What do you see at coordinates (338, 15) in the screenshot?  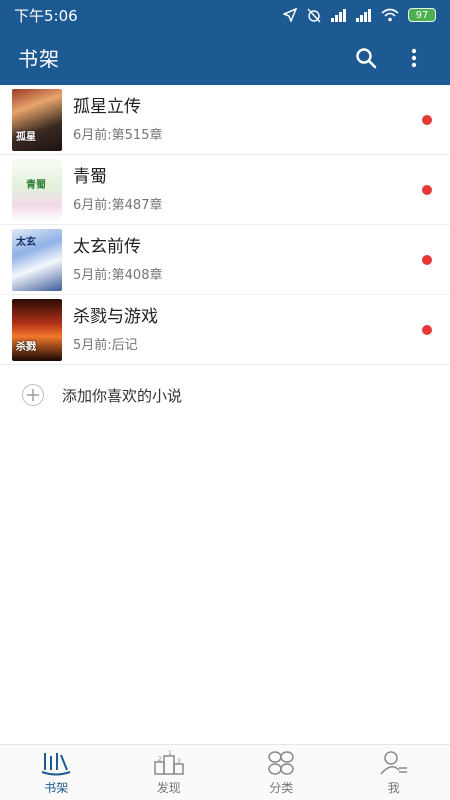 I see `signal-icon` at bounding box center [338, 15].